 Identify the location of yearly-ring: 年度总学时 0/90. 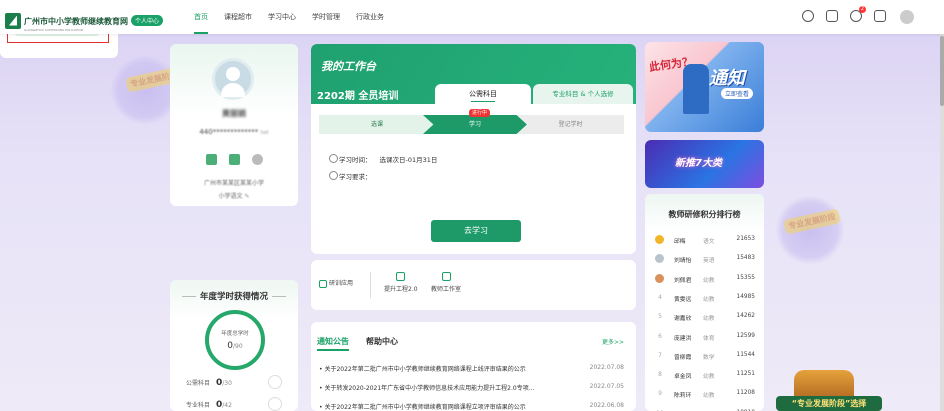
(235, 340).